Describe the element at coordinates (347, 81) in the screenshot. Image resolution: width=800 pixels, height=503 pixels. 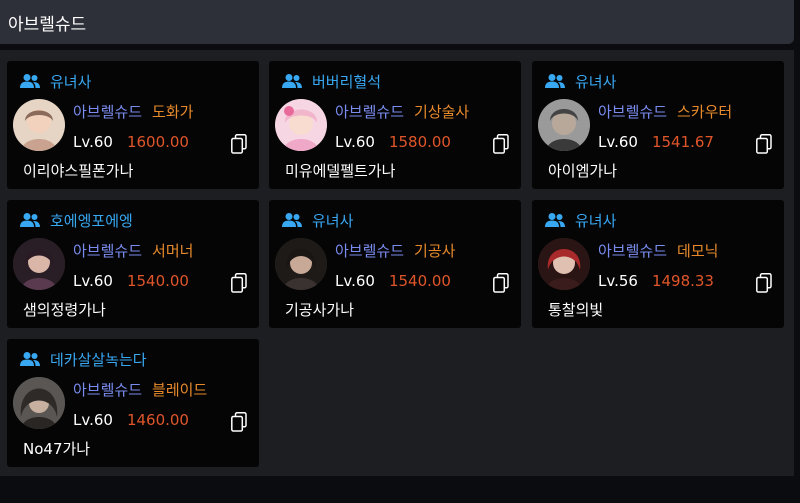
I see `group-name: 버버리혈석` at that location.